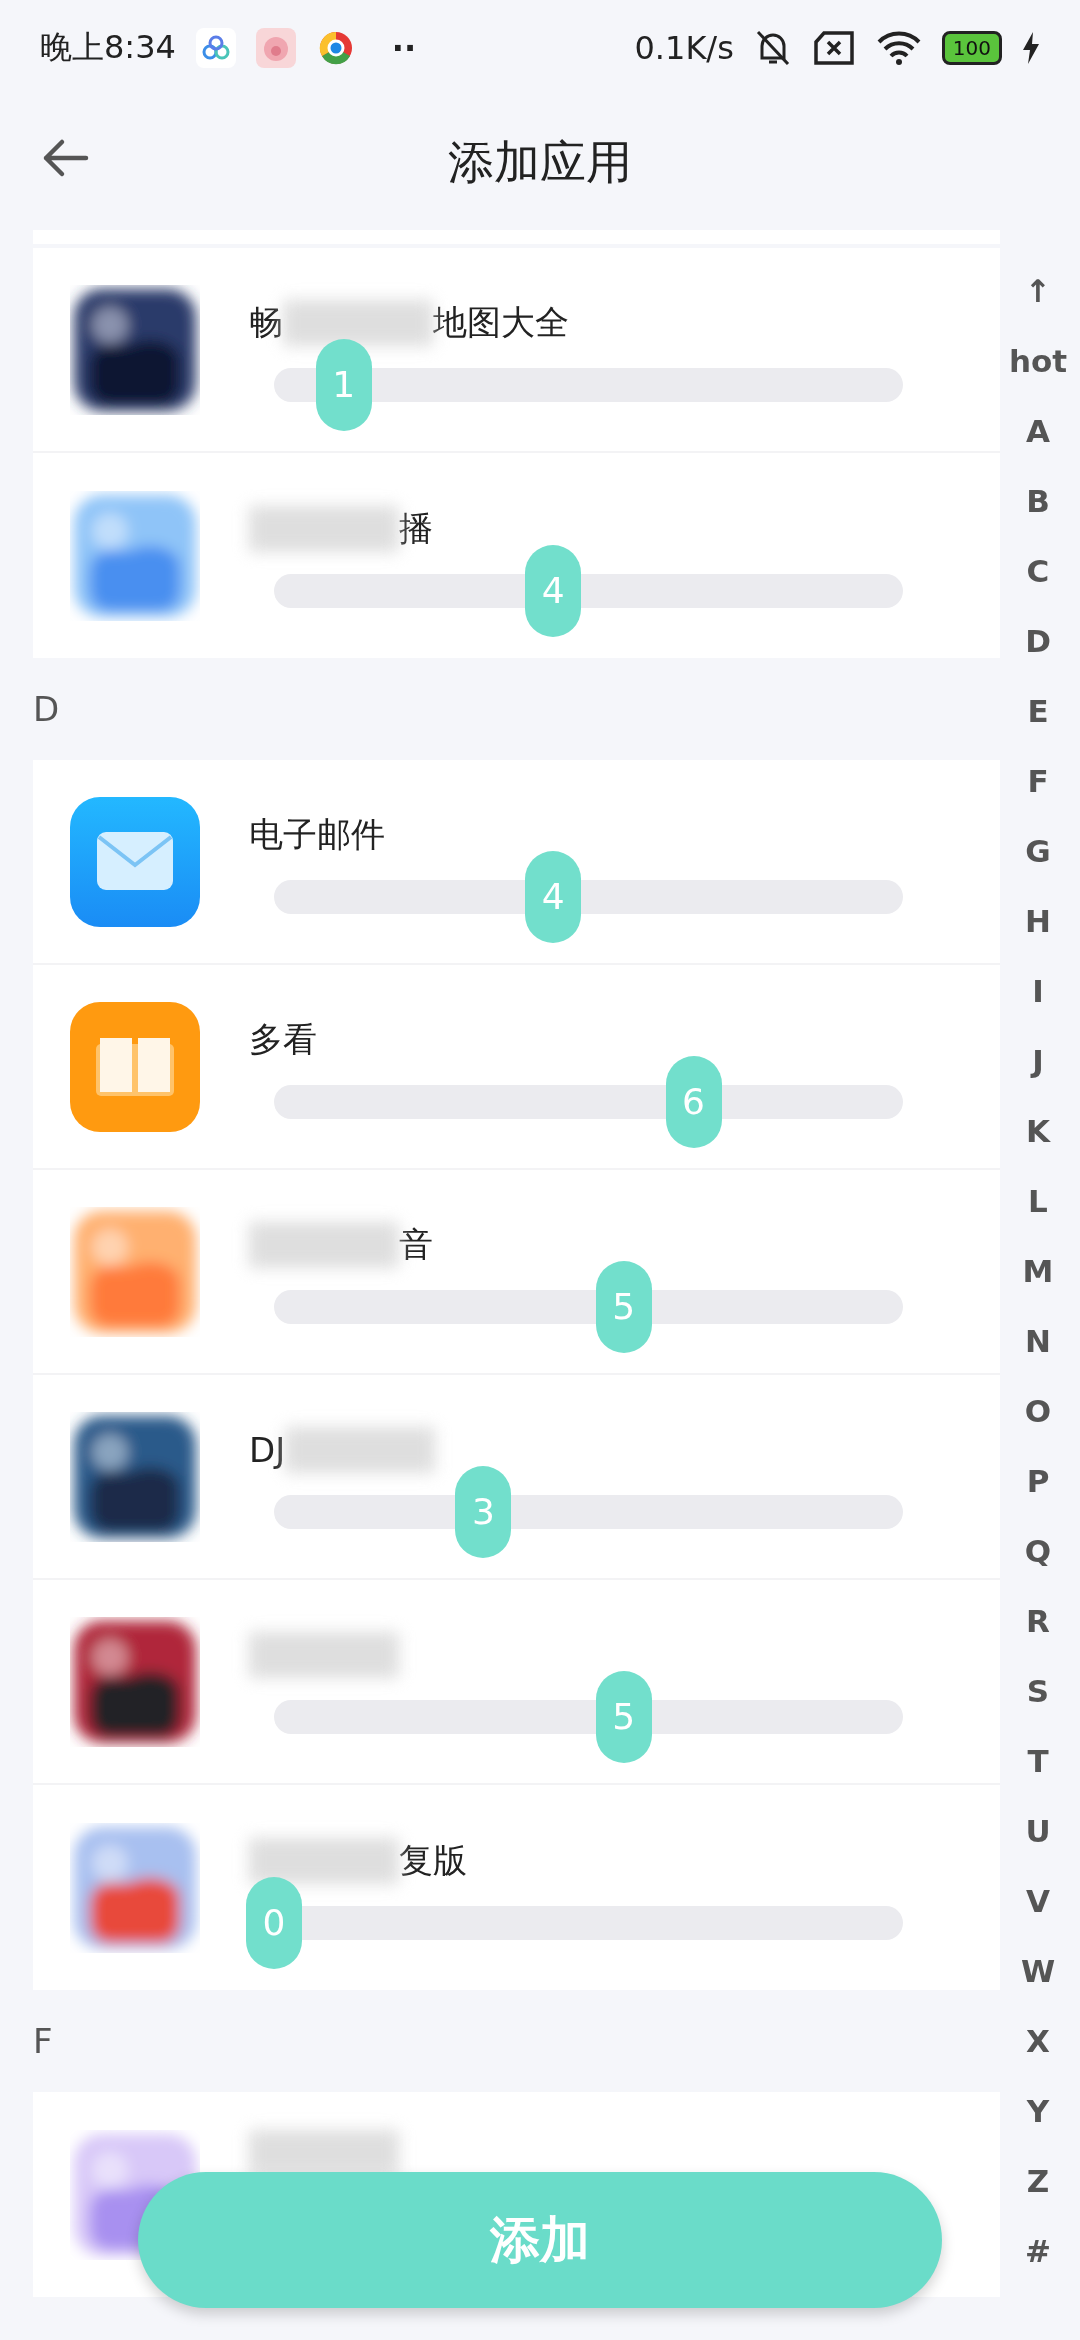  What do you see at coordinates (1038, 1481) in the screenshot?
I see `index-letter: P` at bounding box center [1038, 1481].